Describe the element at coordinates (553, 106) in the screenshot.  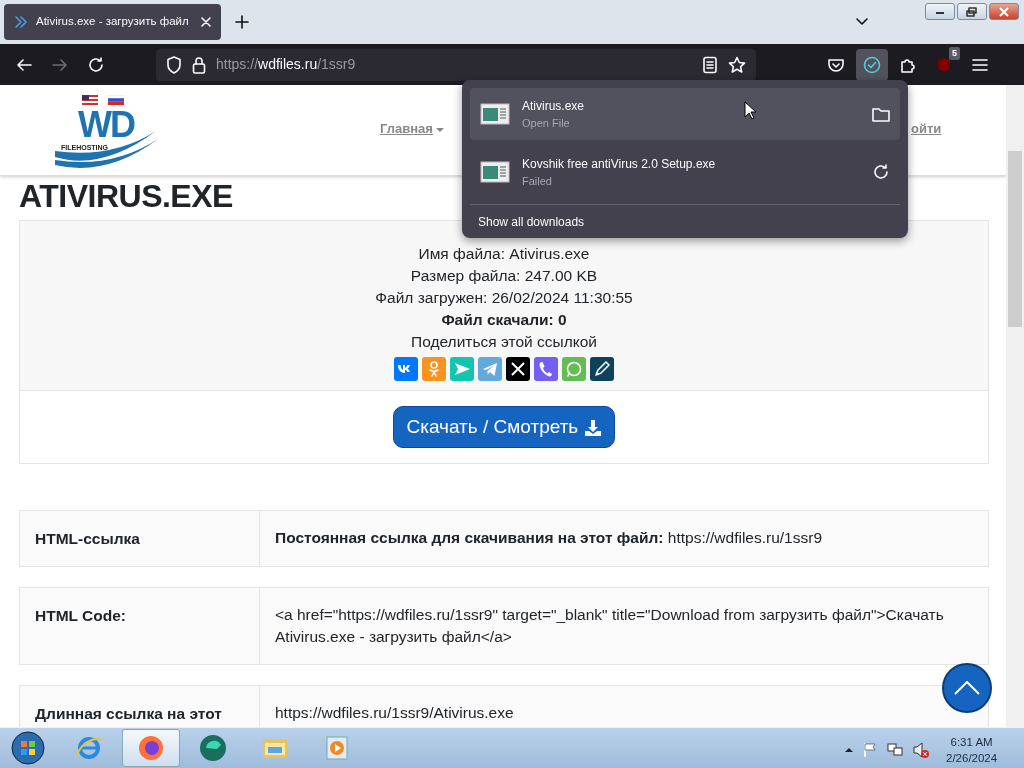
I see `file-name: Ativirus.exe` at that location.